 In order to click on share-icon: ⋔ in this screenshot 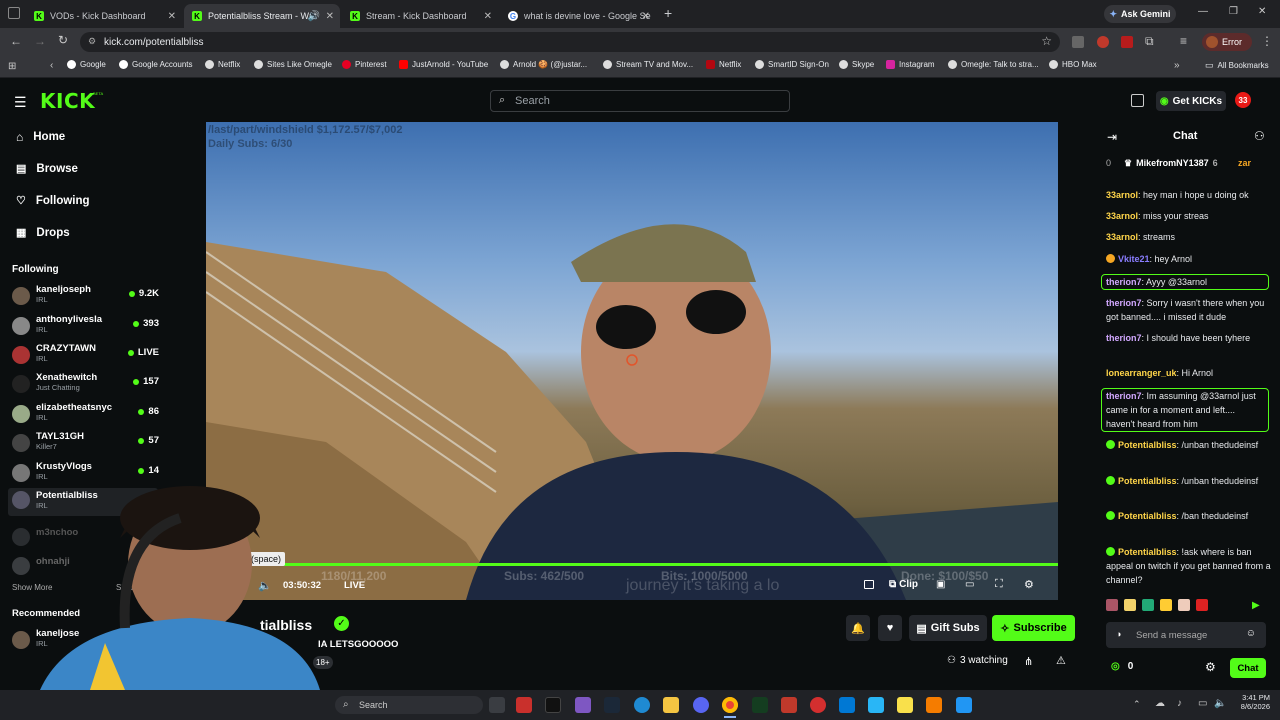, I will do `click(1028, 661)`.